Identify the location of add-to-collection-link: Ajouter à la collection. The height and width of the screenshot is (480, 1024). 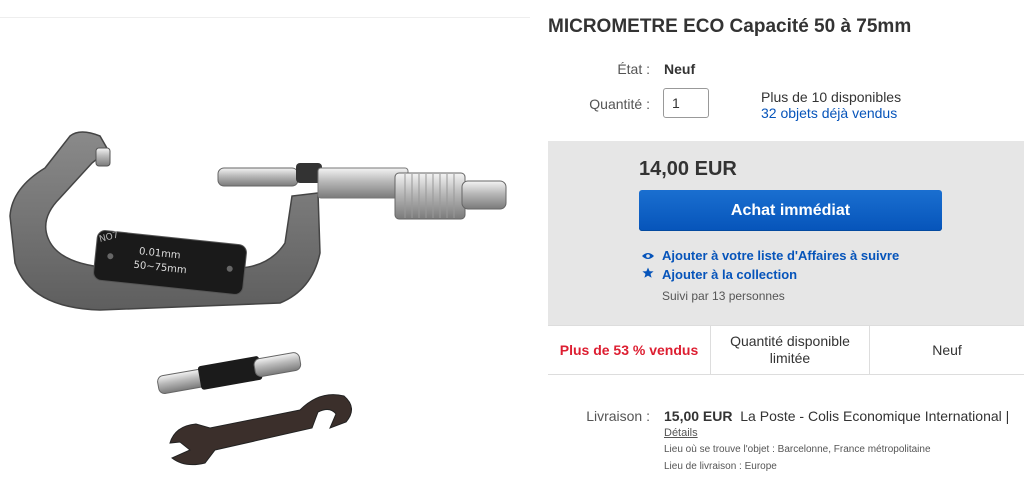
(719, 274).